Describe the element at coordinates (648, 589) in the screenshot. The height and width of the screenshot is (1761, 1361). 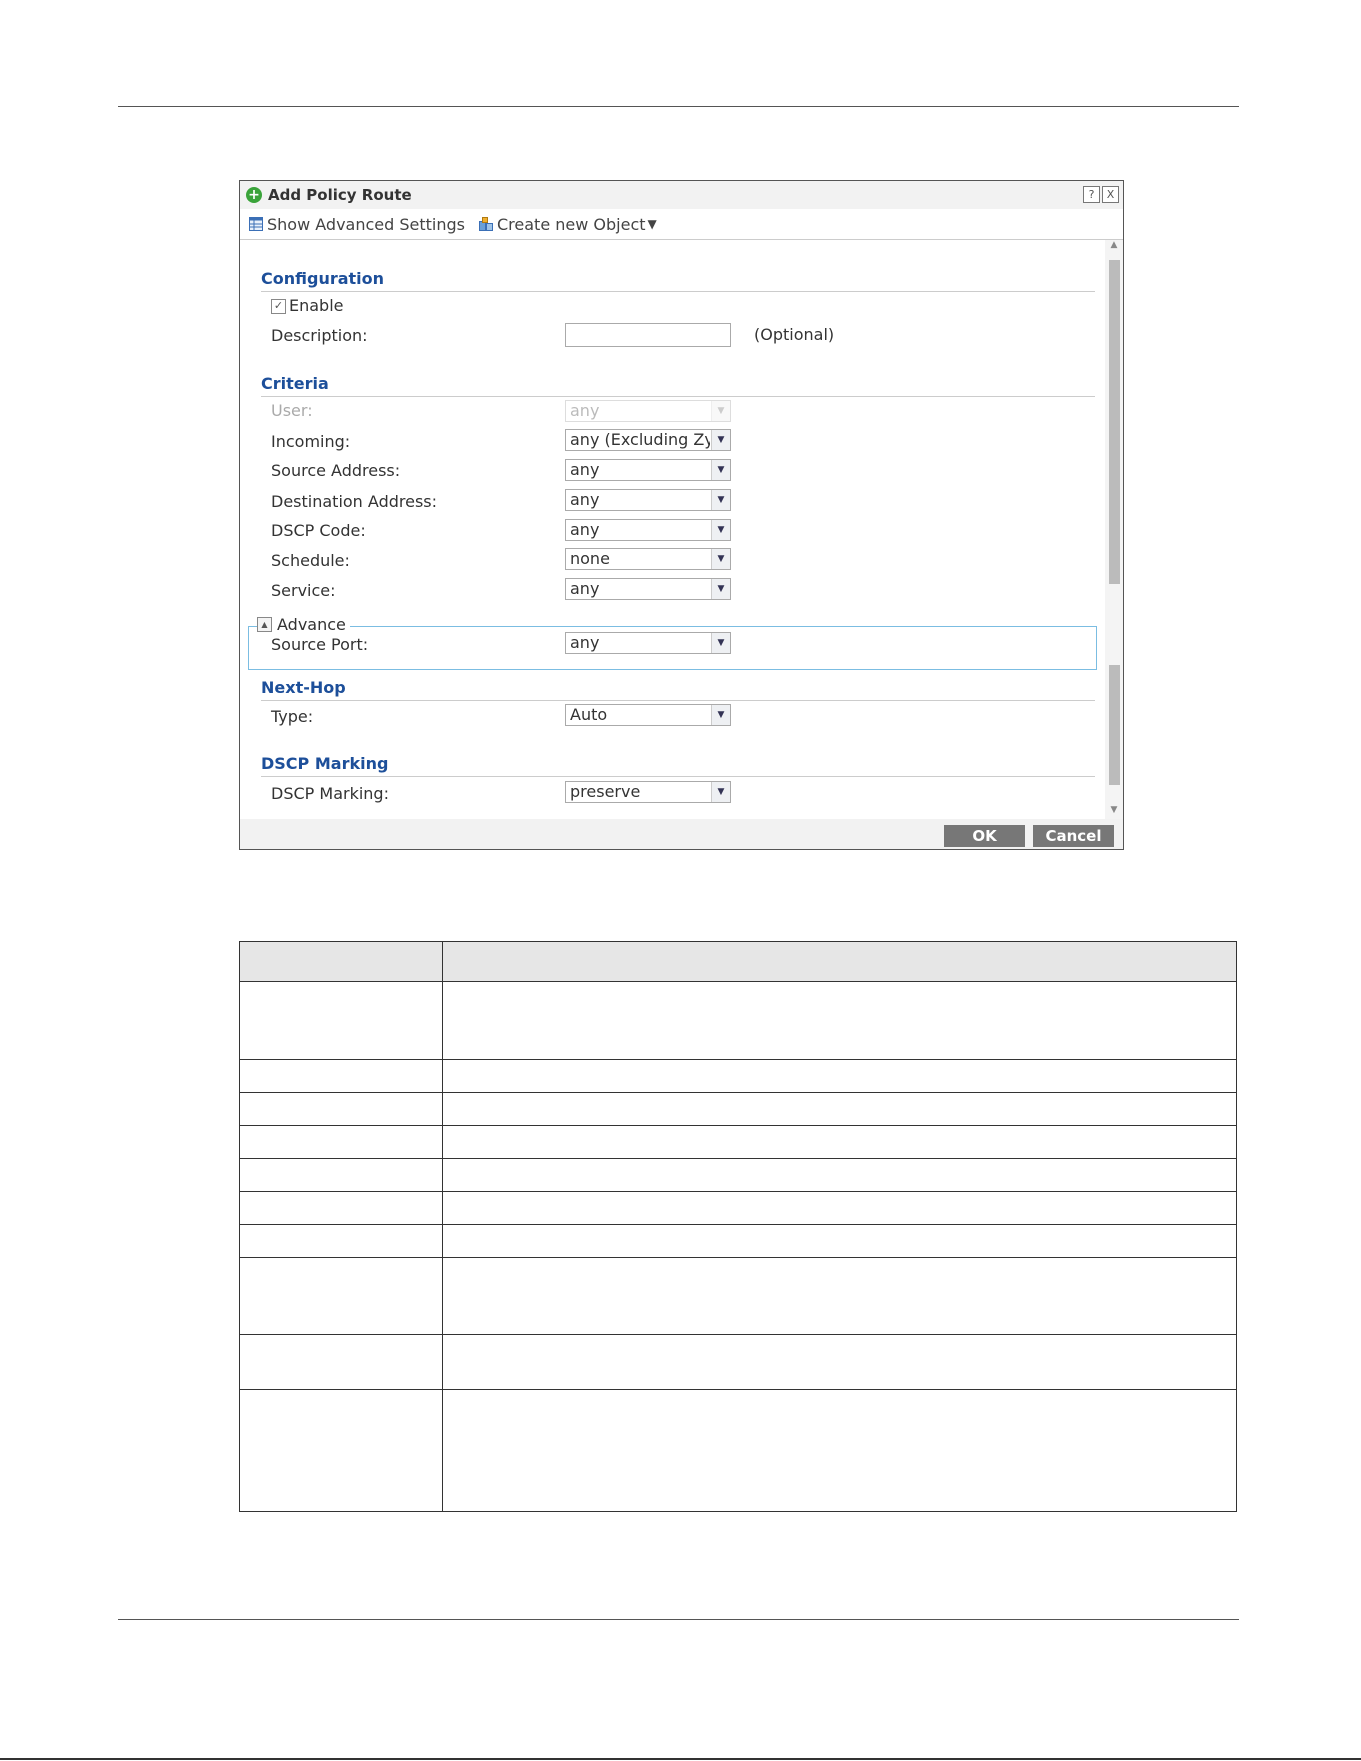
I see `service-select: any ▼` at that location.